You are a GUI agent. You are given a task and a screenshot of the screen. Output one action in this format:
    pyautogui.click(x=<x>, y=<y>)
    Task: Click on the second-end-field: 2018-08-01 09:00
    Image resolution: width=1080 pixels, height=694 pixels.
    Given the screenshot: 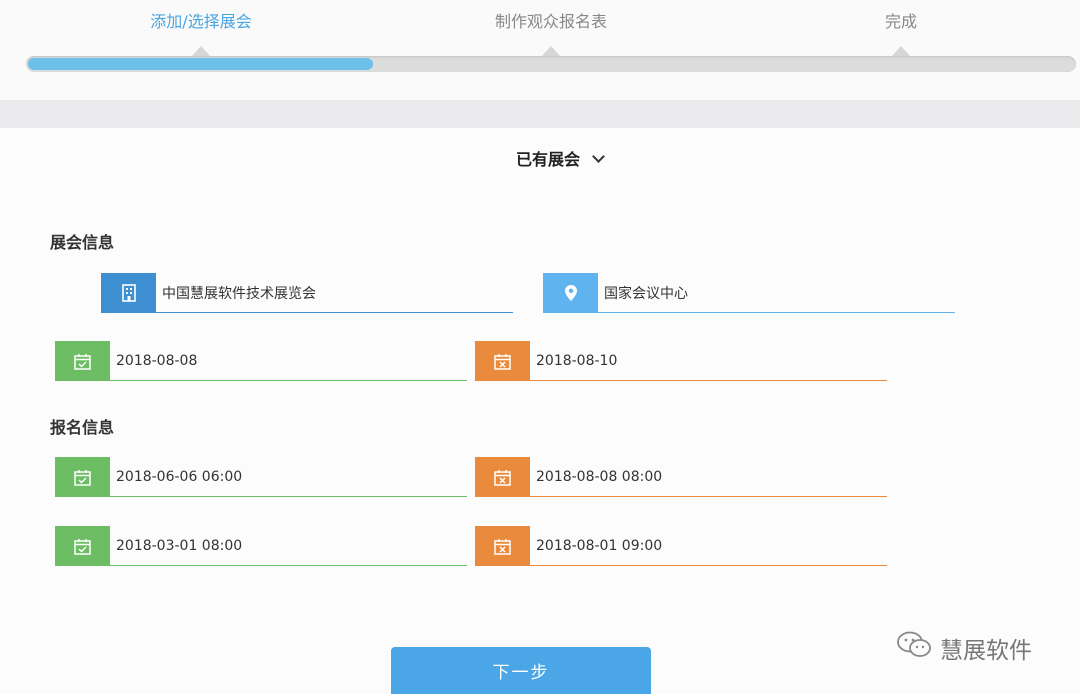 What is the action you would take?
    pyautogui.click(x=681, y=546)
    